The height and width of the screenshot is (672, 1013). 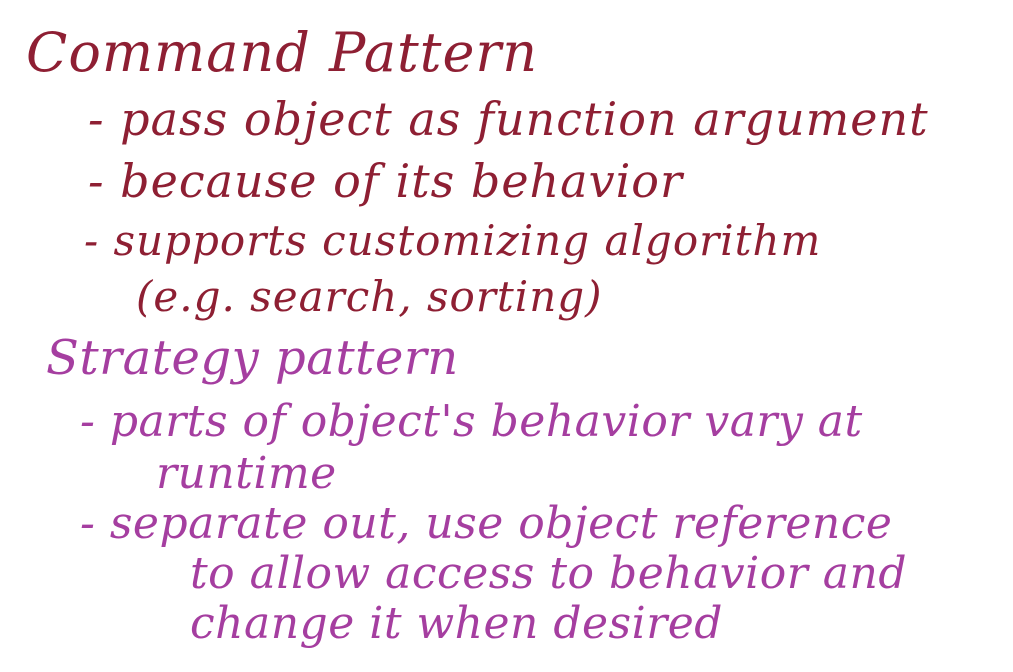 What do you see at coordinates (471, 421) in the screenshot?
I see `strategy-bullet-vary: - parts of object's behavior vary at` at bounding box center [471, 421].